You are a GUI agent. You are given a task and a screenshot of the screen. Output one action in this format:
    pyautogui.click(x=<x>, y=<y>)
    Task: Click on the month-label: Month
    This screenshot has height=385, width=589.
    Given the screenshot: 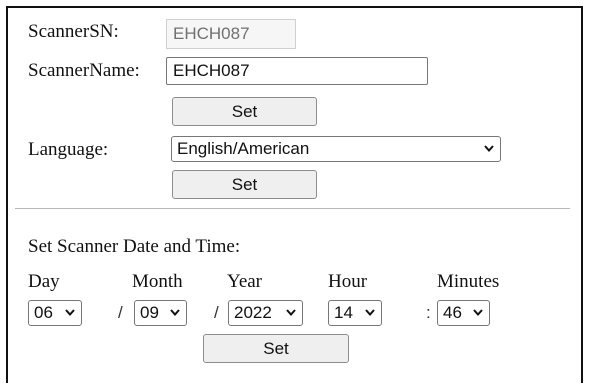 What is the action you would take?
    pyautogui.click(x=157, y=281)
    